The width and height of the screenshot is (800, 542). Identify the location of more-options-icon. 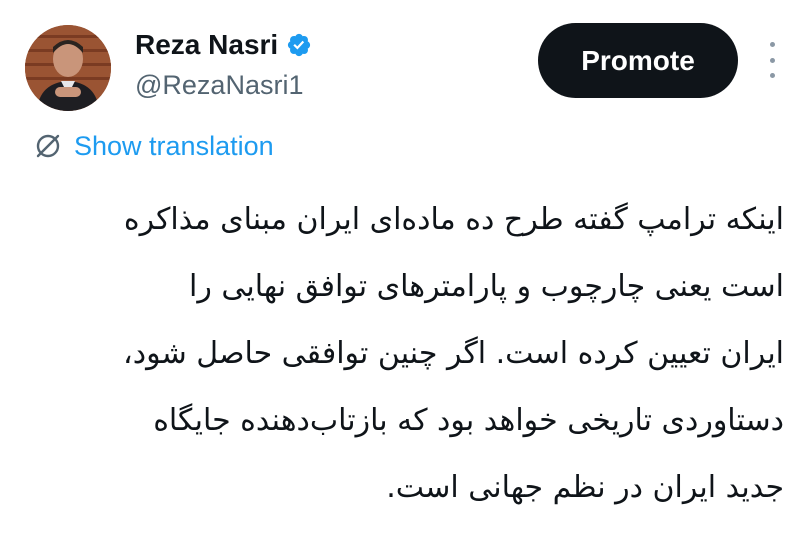
(772, 60).